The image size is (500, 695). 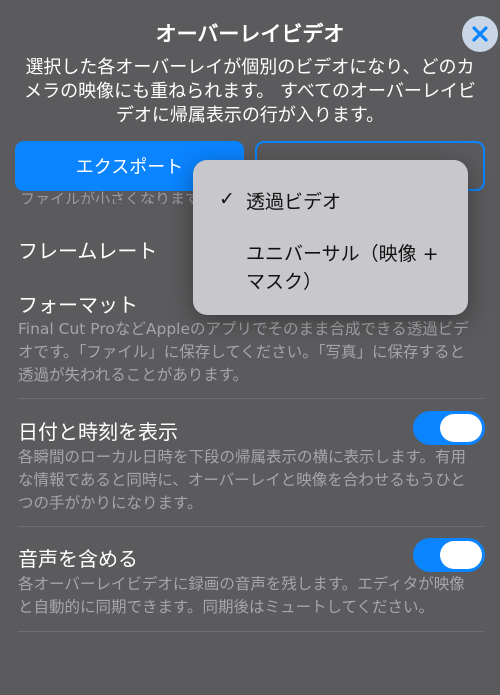 What do you see at coordinates (78, 305) in the screenshot?
I see `format-label: フォーマット` at bounding box center [78, 305].